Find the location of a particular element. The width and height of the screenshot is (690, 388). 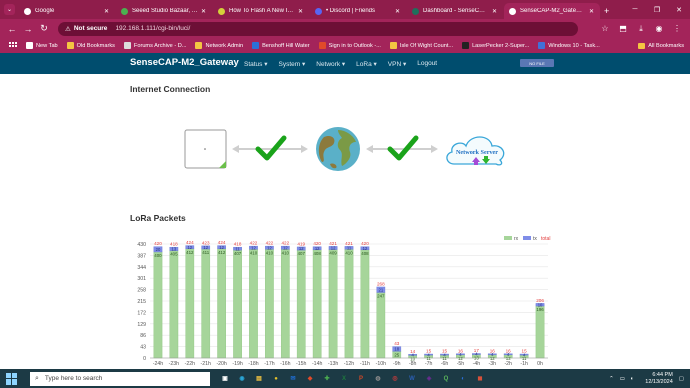

clock-date: 12/13/2024 is located at coordinates (659, 382).